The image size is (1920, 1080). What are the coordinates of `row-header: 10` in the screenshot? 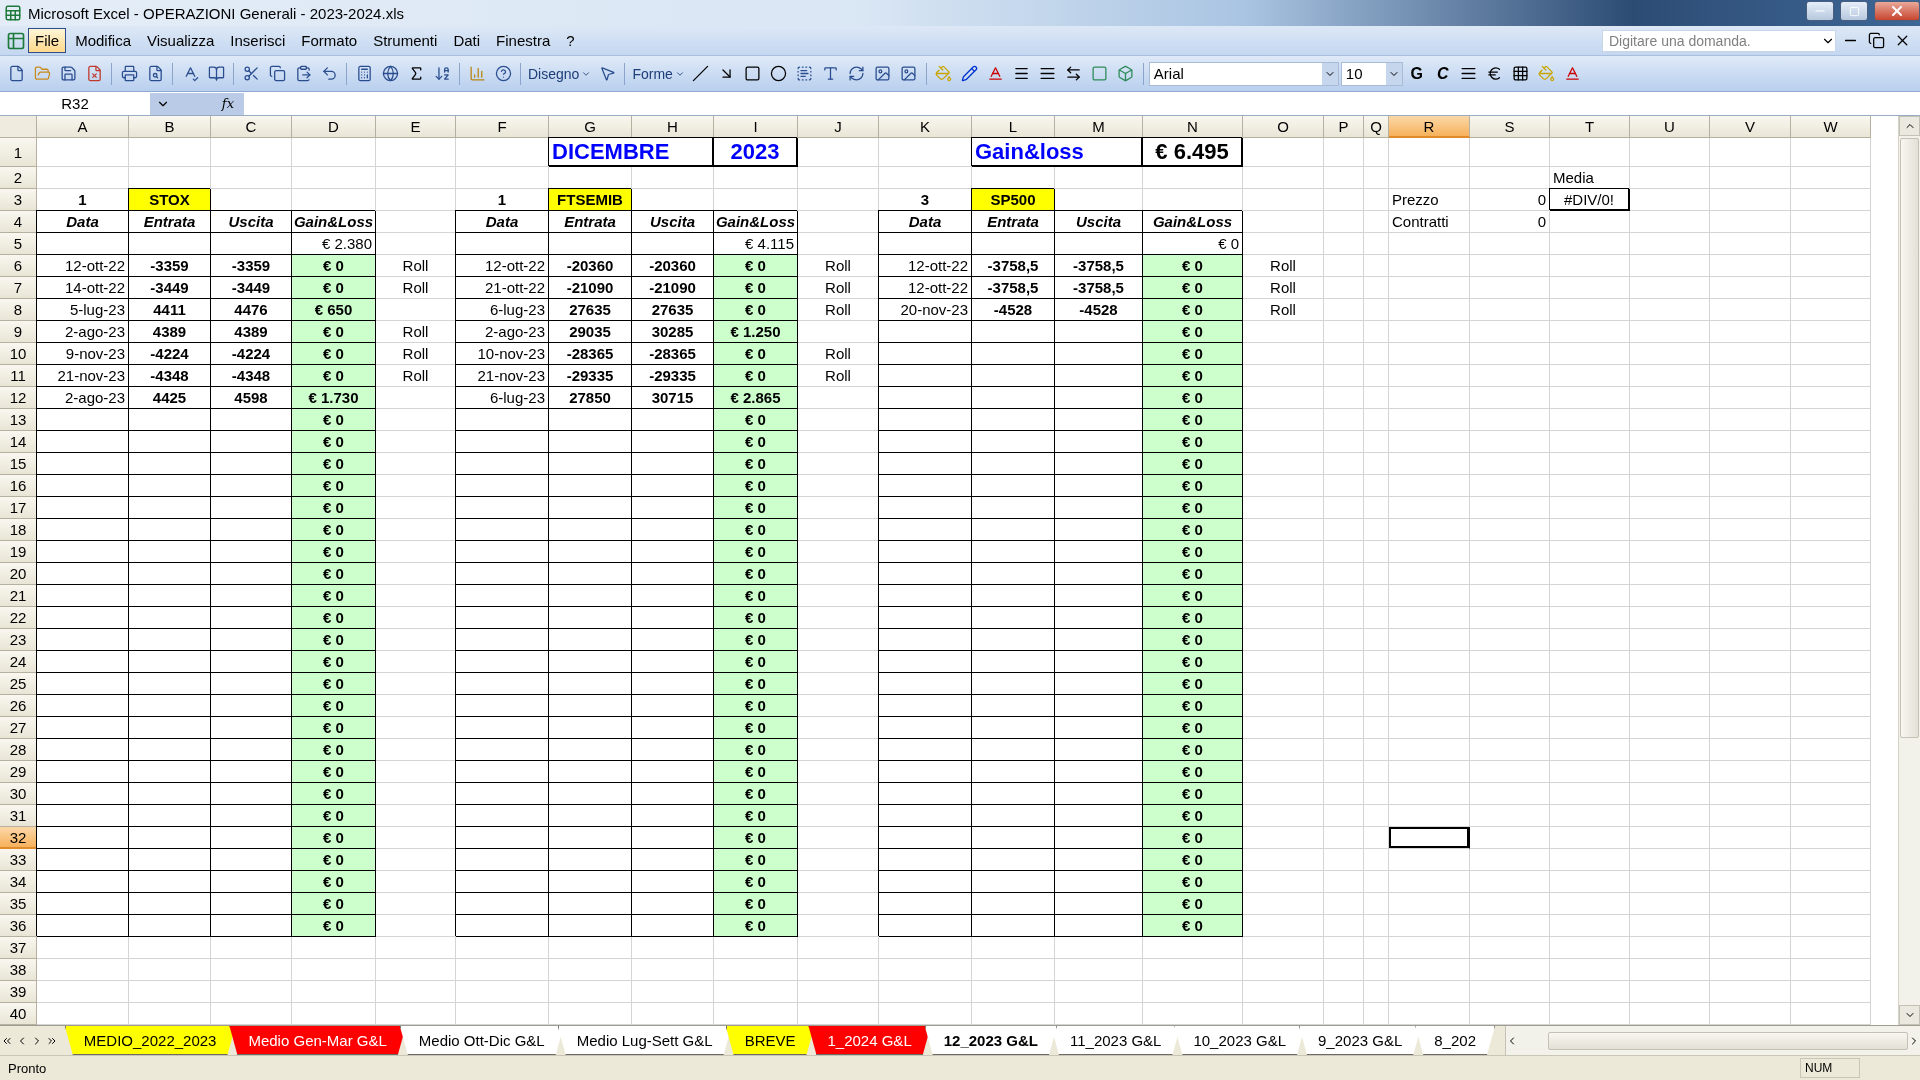 It's located at (18, 354).